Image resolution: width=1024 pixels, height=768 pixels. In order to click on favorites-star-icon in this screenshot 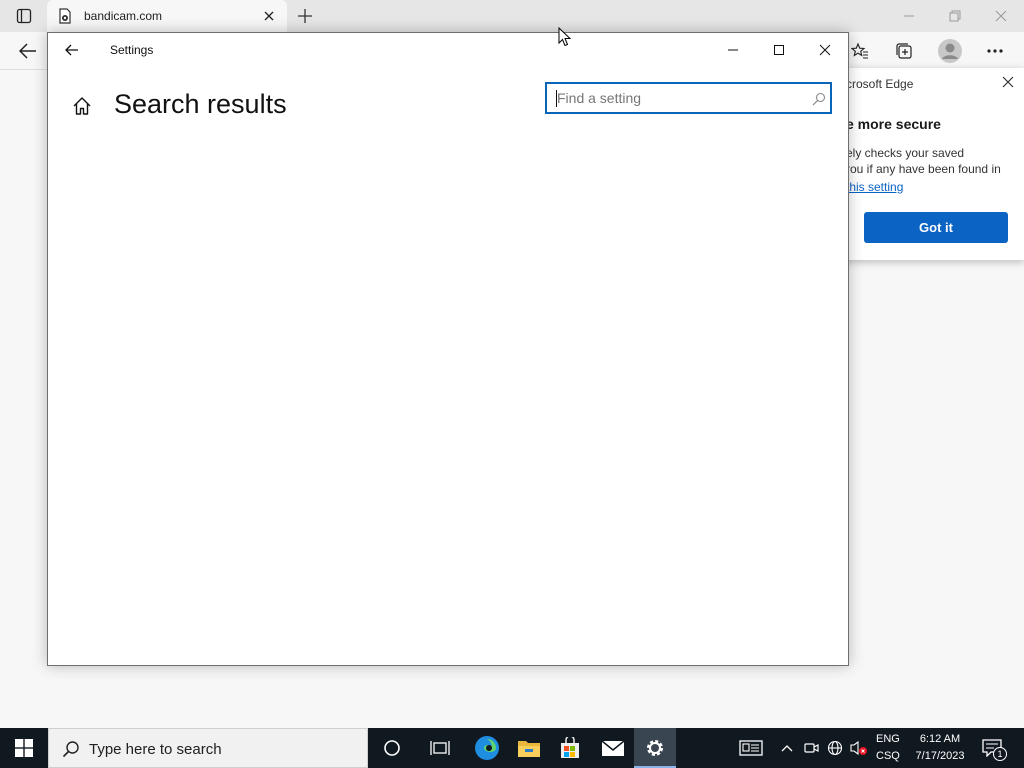, I will do `click(860, 51)`.